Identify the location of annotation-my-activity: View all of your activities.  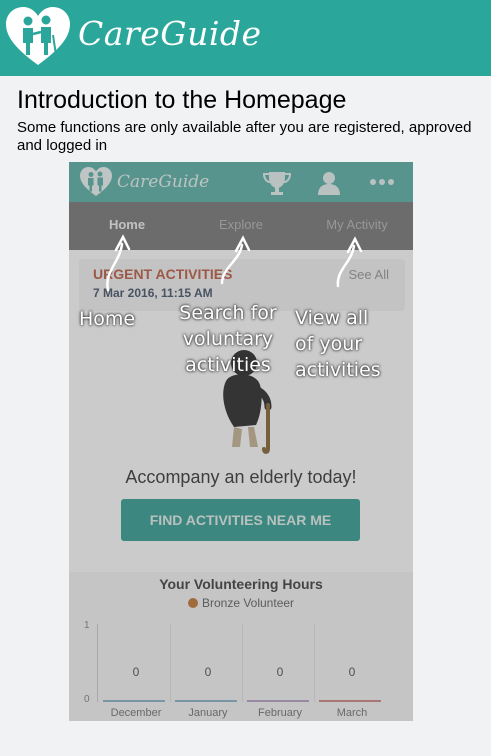
(338, 344).